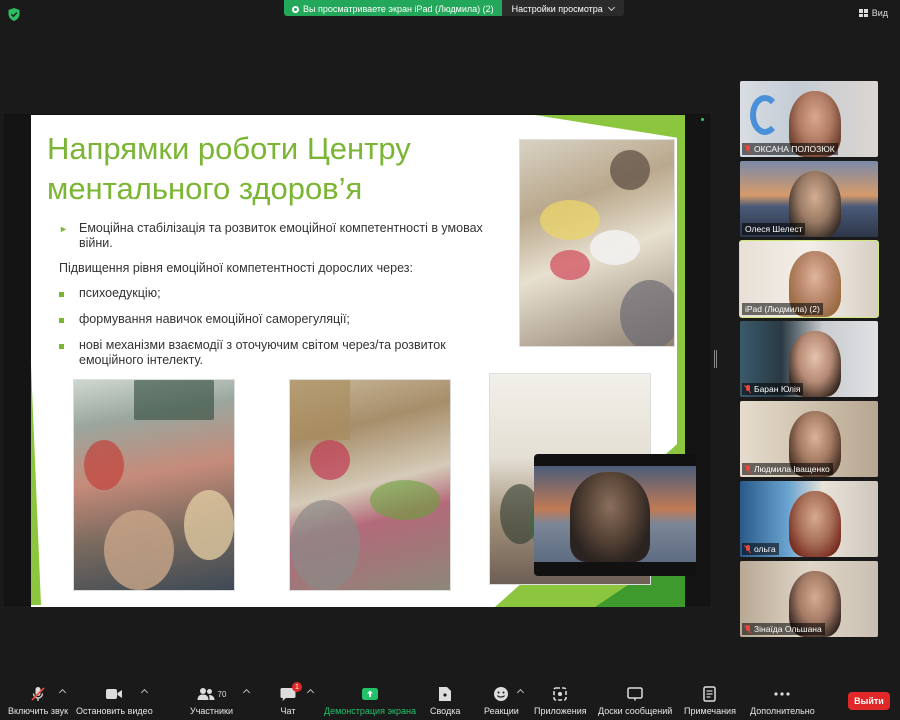  I want to click on view-label: Вид, so click(879, 13).